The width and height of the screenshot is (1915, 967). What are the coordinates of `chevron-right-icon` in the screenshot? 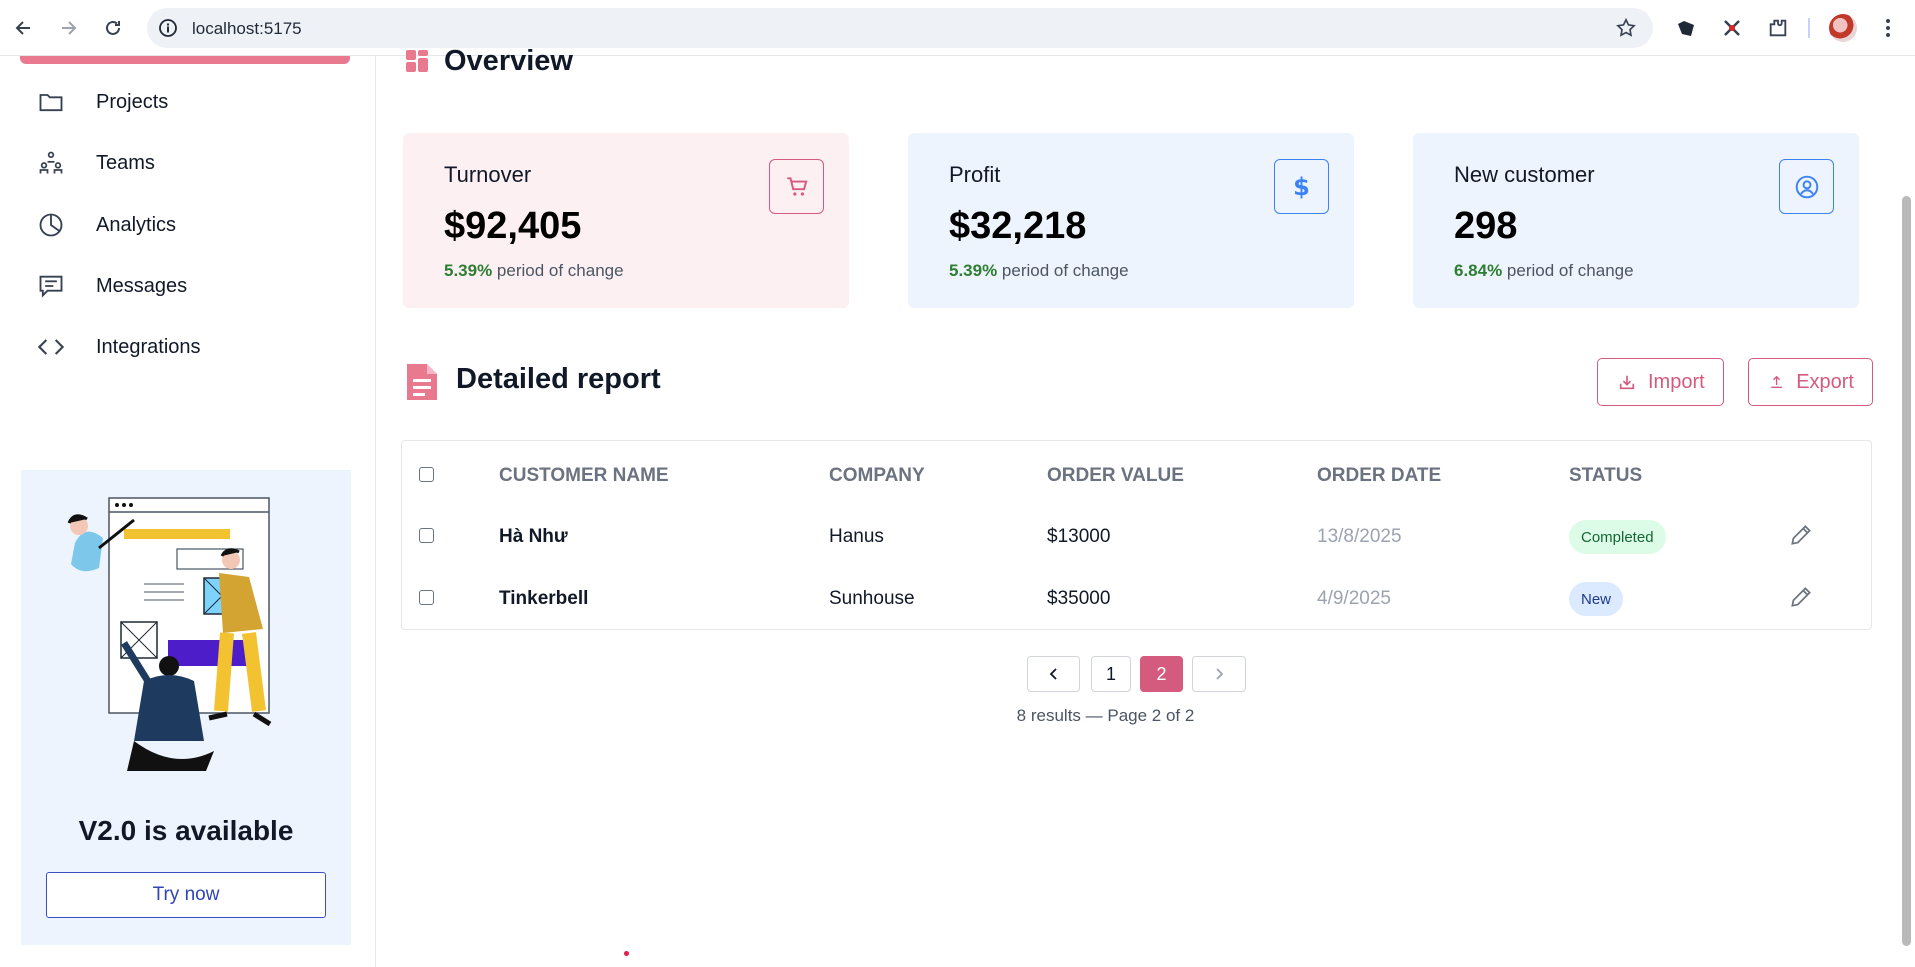 It's located at (1220, 674).